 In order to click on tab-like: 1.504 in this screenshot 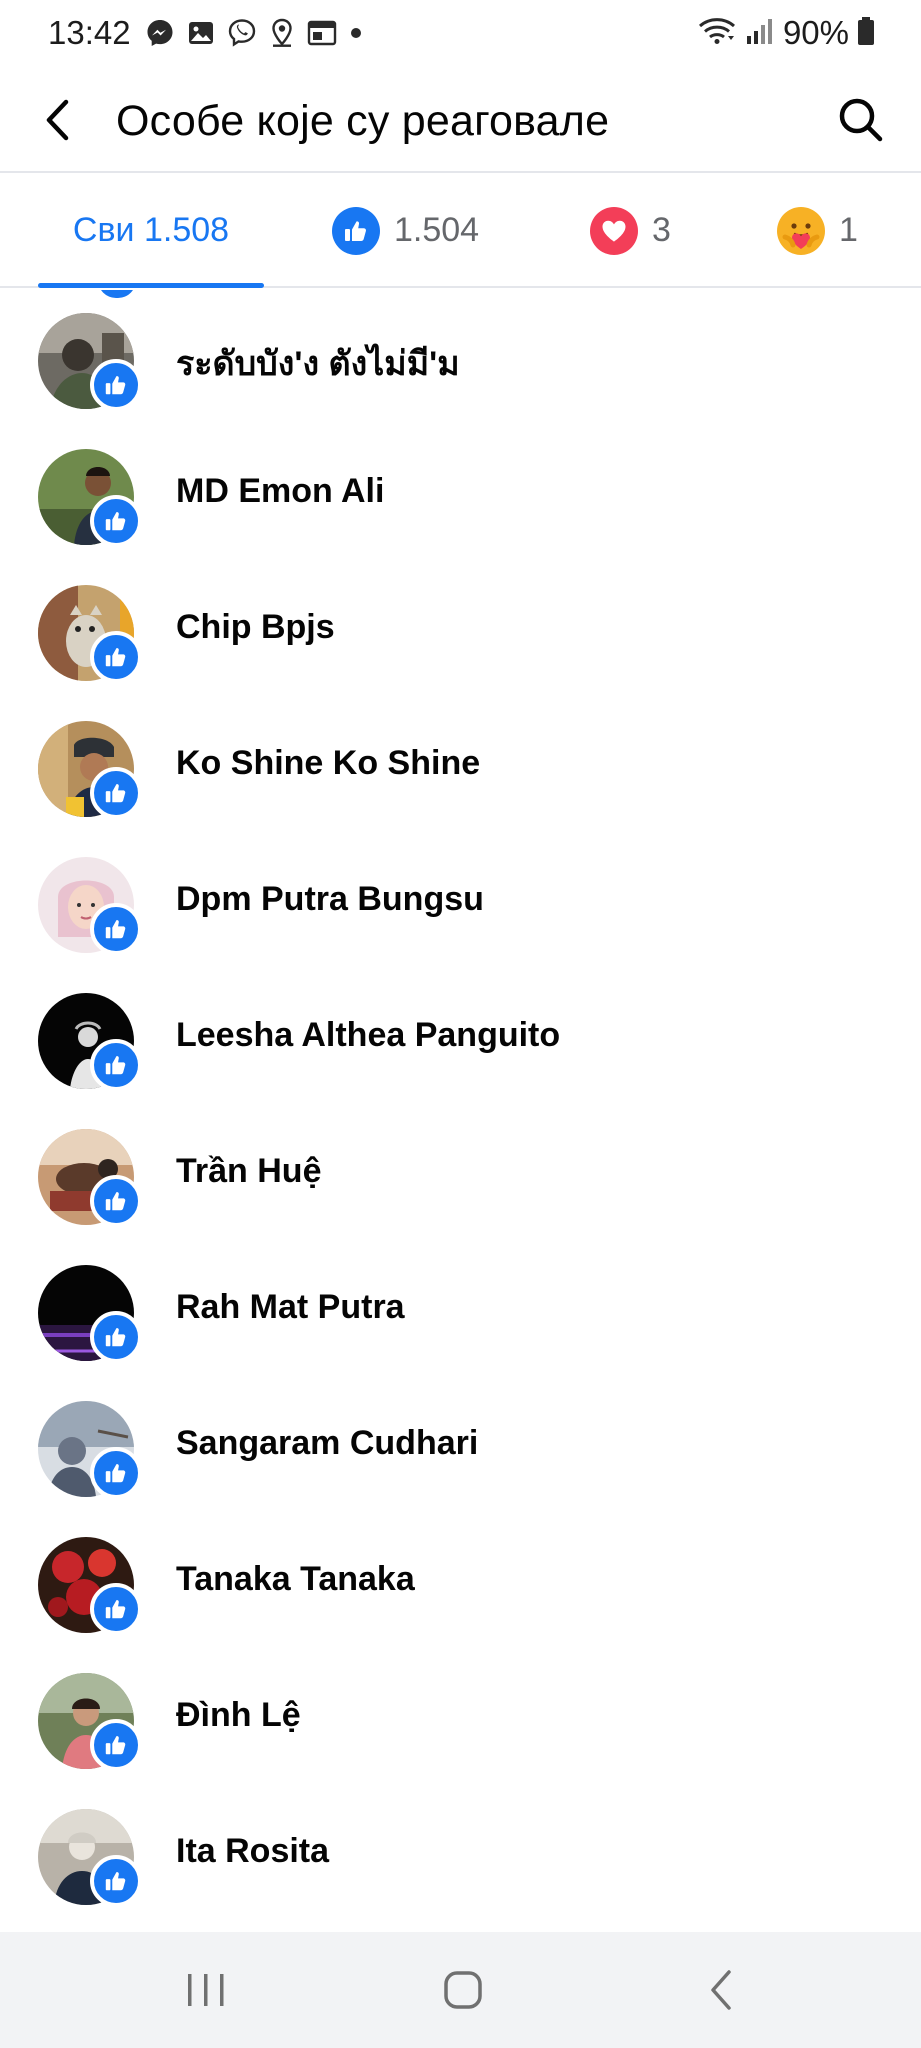, I will do `click(405, 230)`.